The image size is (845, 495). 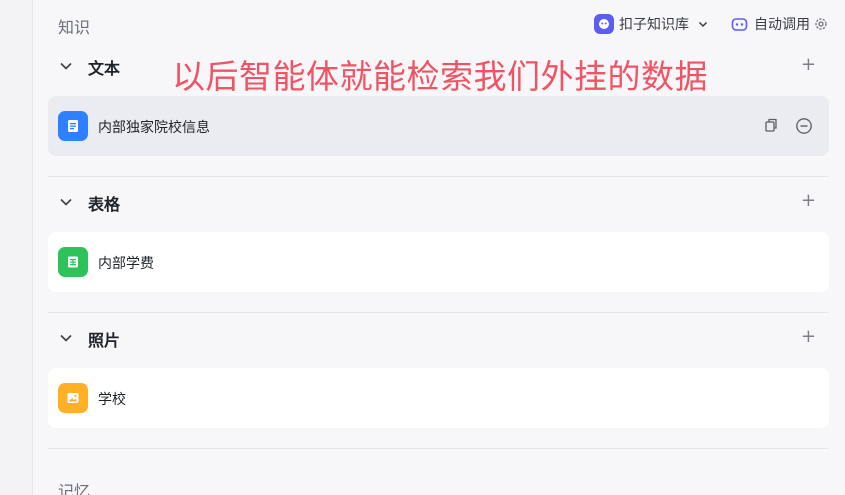 I want to click on item-label: 学校, so click(x=112, y=400).